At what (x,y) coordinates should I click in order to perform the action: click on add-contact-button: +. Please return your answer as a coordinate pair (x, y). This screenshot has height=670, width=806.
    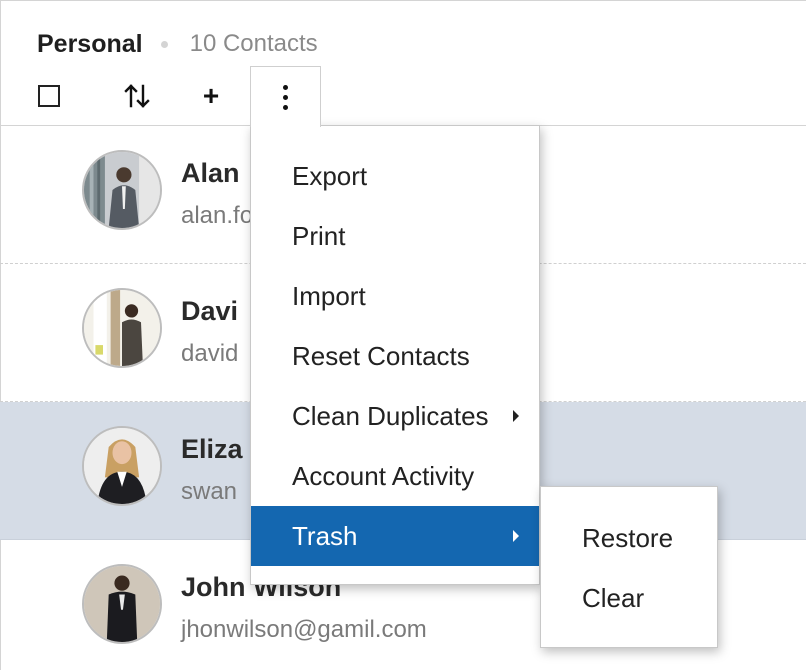
    Looking at the image, I should click on (211, 96).